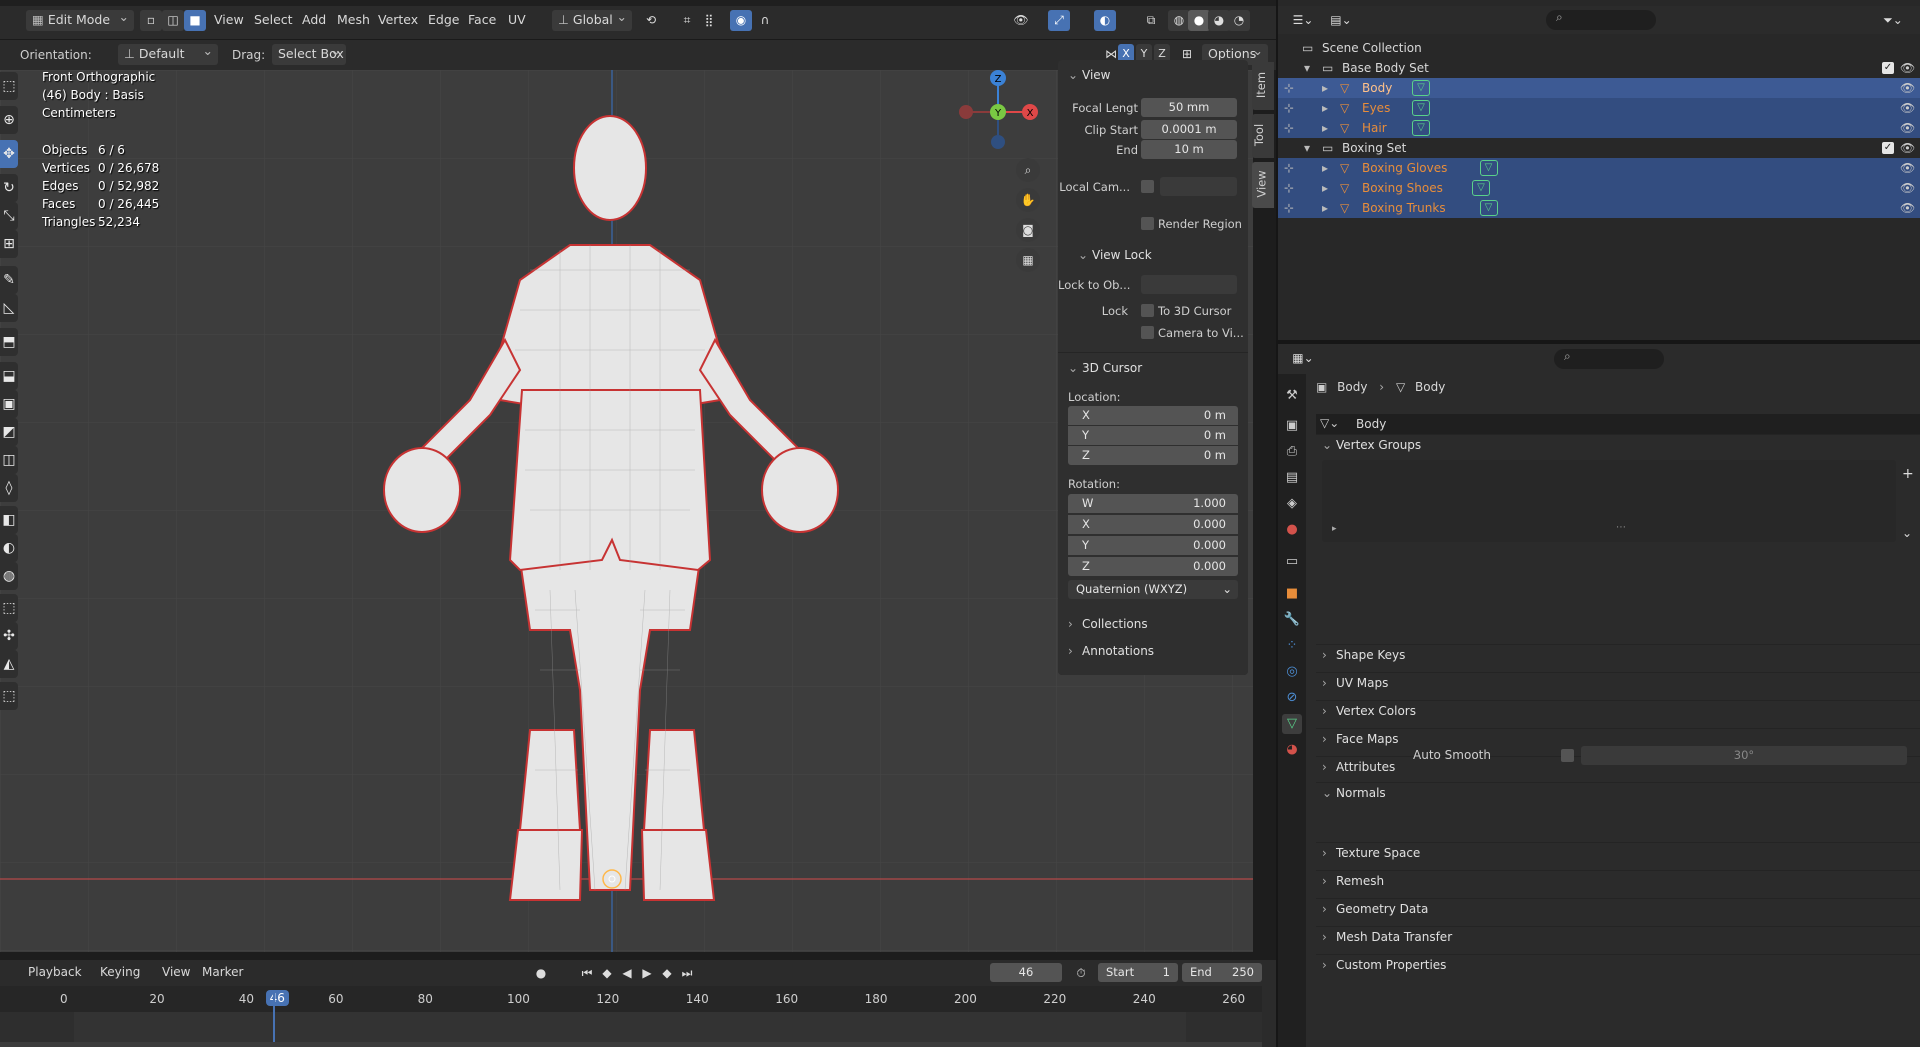 Image resolution: width=1920 pixels, height=1047 pixels. What do you see at coordinates (1567, 755) in the screenshot?
I see `auto-smooth-checkbox` at bounding box center [1567, 755].